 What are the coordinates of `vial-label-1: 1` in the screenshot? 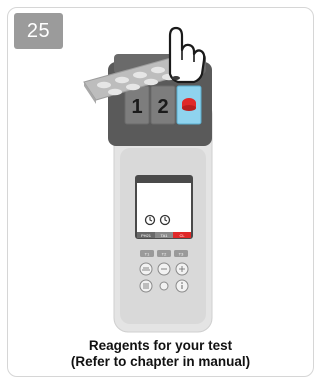 It's located at (136, 107).